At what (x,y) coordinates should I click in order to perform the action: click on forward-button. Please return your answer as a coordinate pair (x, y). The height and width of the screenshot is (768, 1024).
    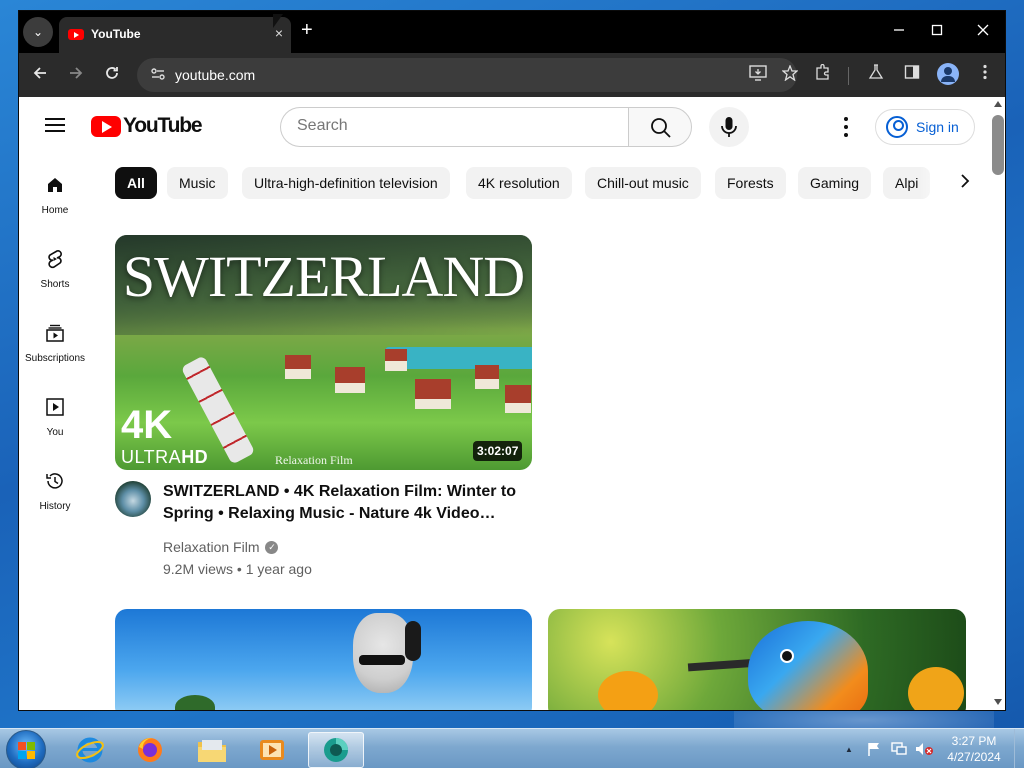
    Looking at the image, I should click on (76, 74).